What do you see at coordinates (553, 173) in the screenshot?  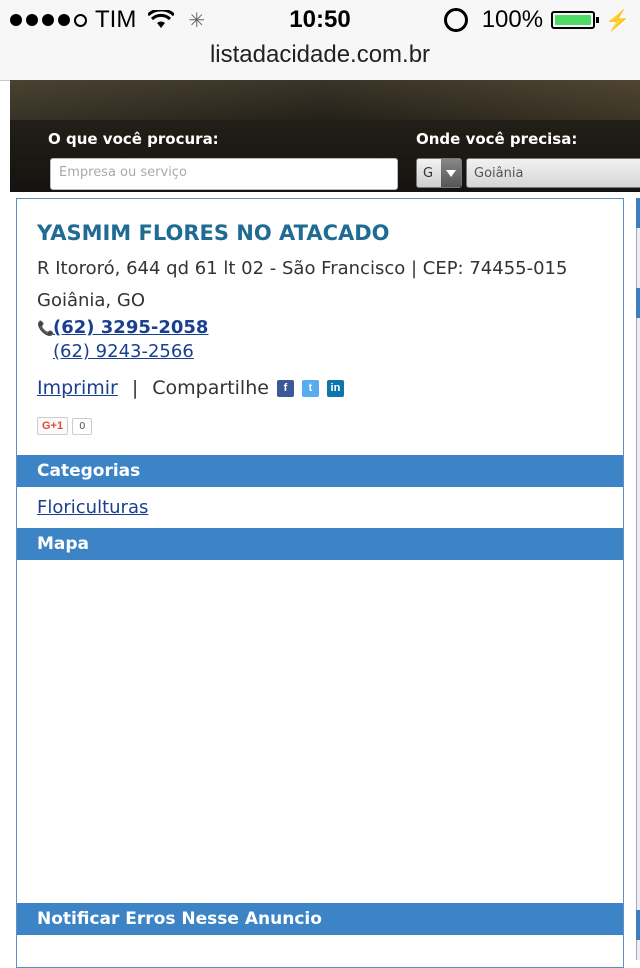 I see `city-select: Goiânia` at bounding box center [553, 173].